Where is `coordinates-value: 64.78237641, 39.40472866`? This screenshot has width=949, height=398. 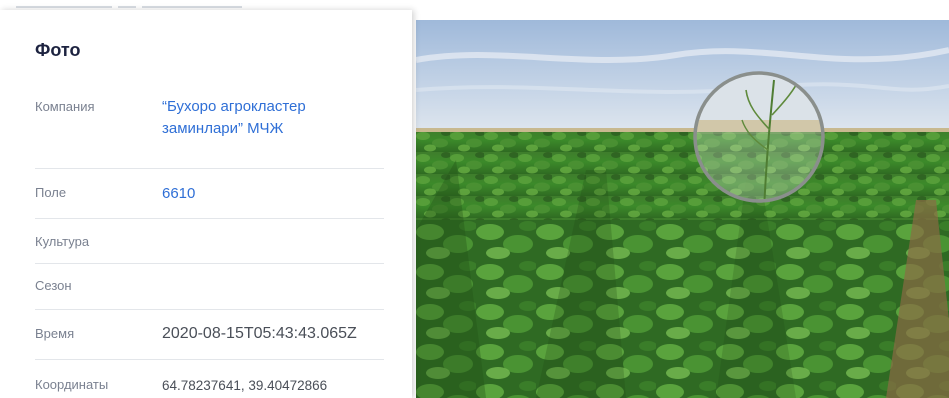 coordinates-value: 64.78237641, 39.40472866 is located at coordinates (245, 385).